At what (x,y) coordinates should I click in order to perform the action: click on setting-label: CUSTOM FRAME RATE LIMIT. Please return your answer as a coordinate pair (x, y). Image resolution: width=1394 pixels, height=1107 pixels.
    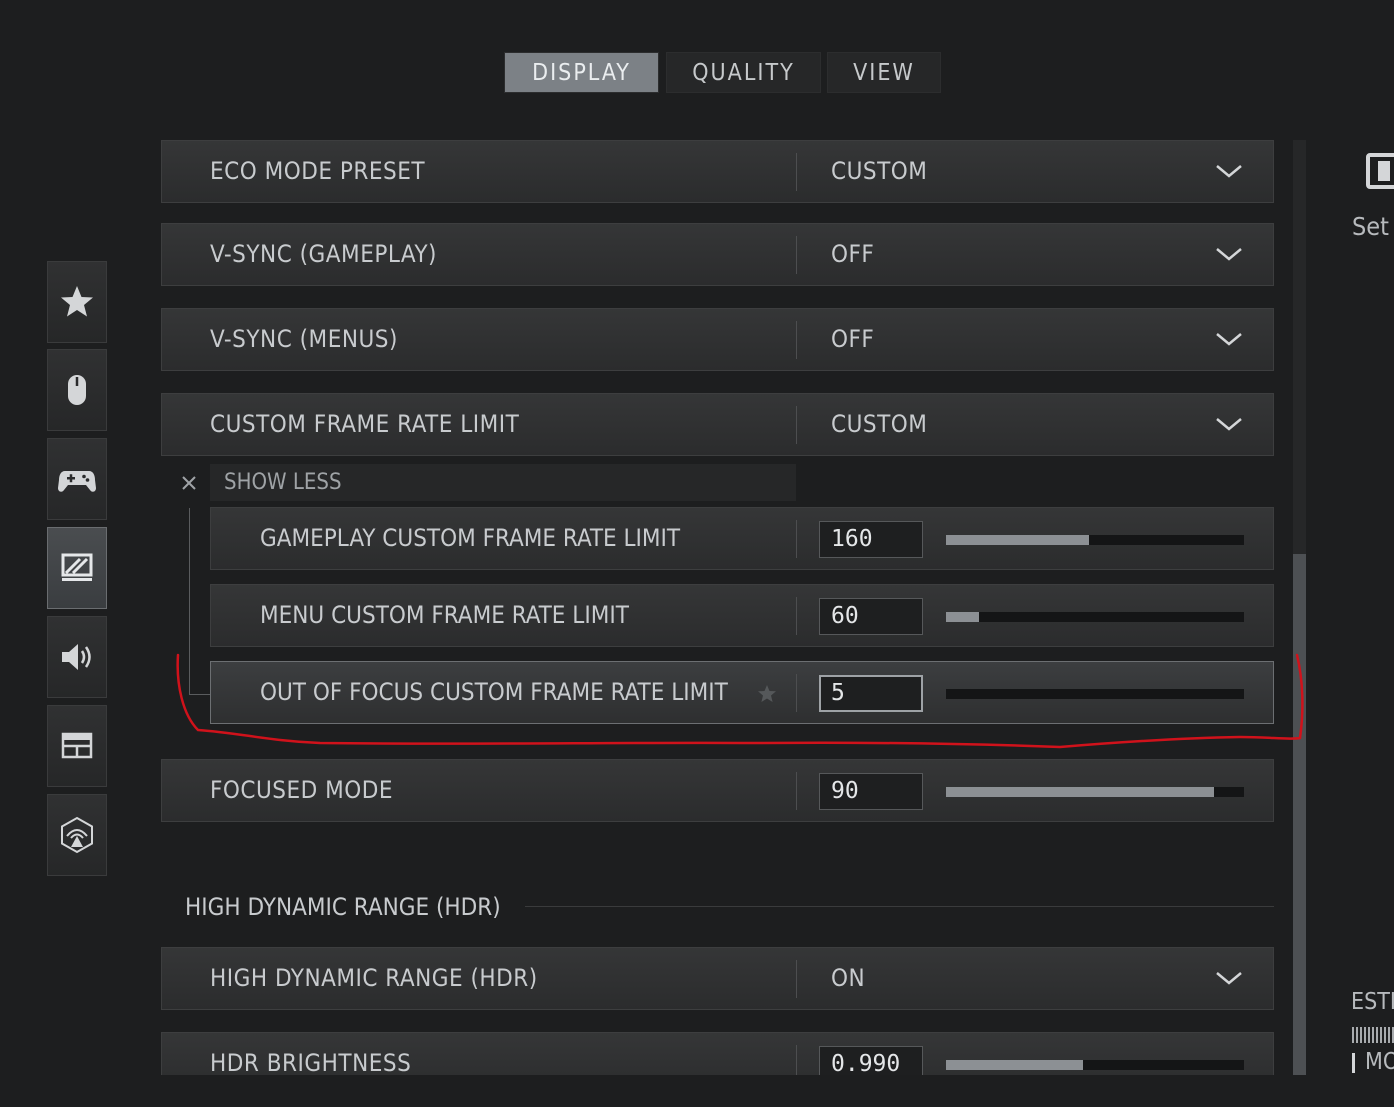
    Looking at the image, I should click on (365, 424).